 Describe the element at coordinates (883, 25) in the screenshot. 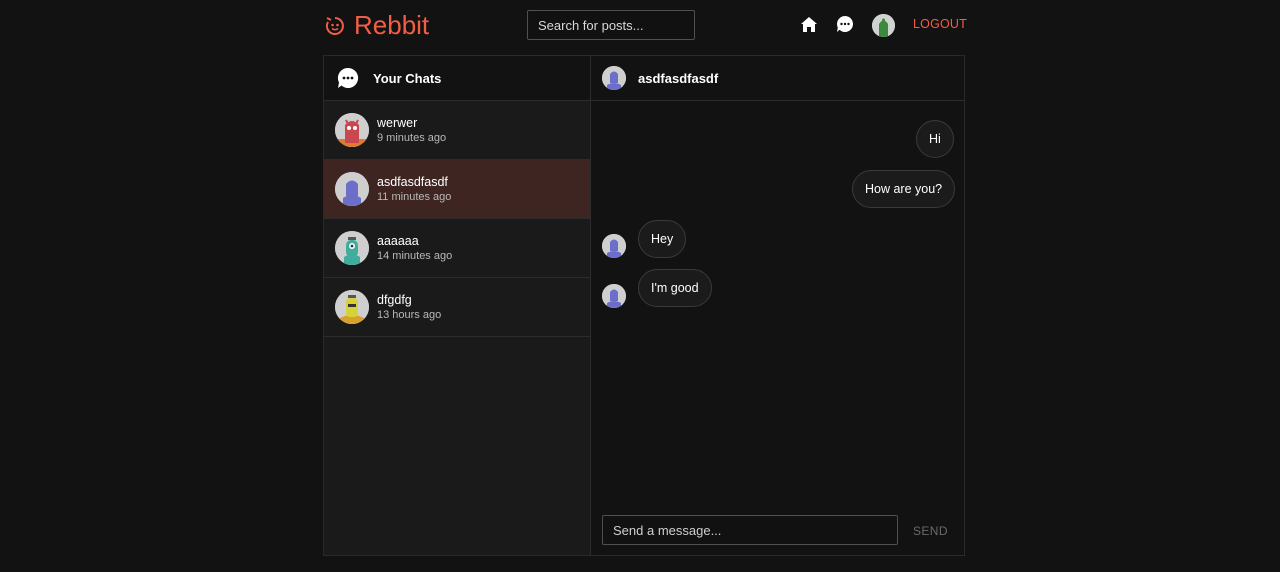

I see `user-avatar` at that location.